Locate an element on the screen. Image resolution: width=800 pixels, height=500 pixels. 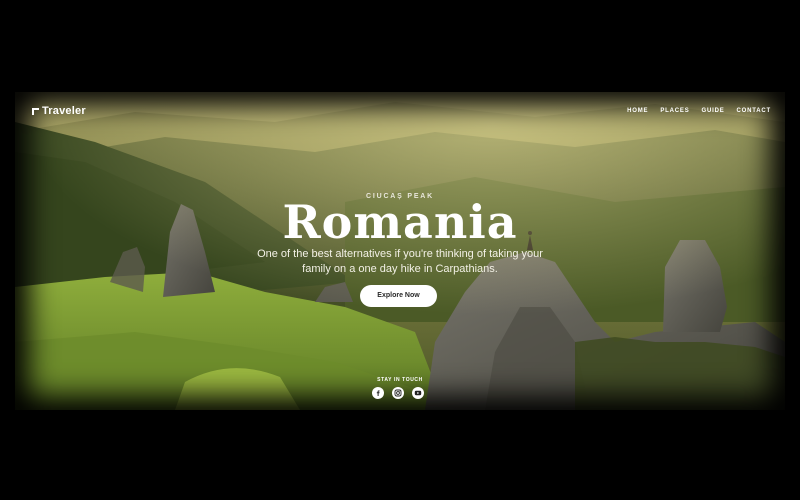
social-links is located at coordinates (398, 393).